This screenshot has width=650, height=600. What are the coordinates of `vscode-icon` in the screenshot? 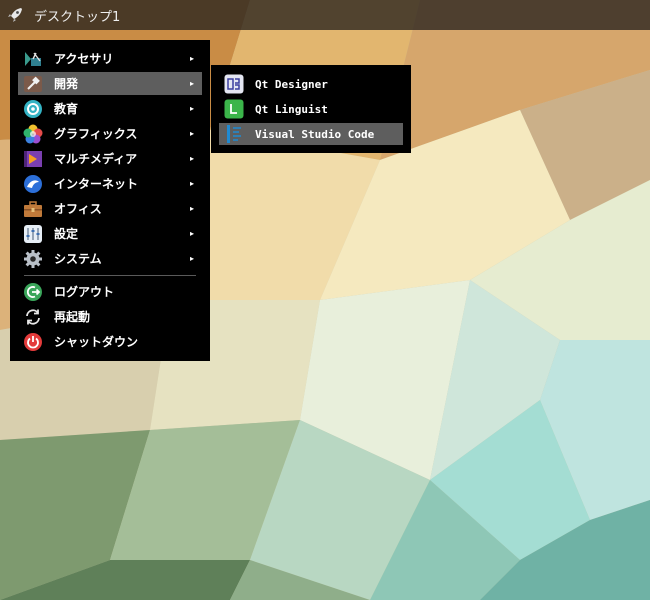 It's located at (234, 134).